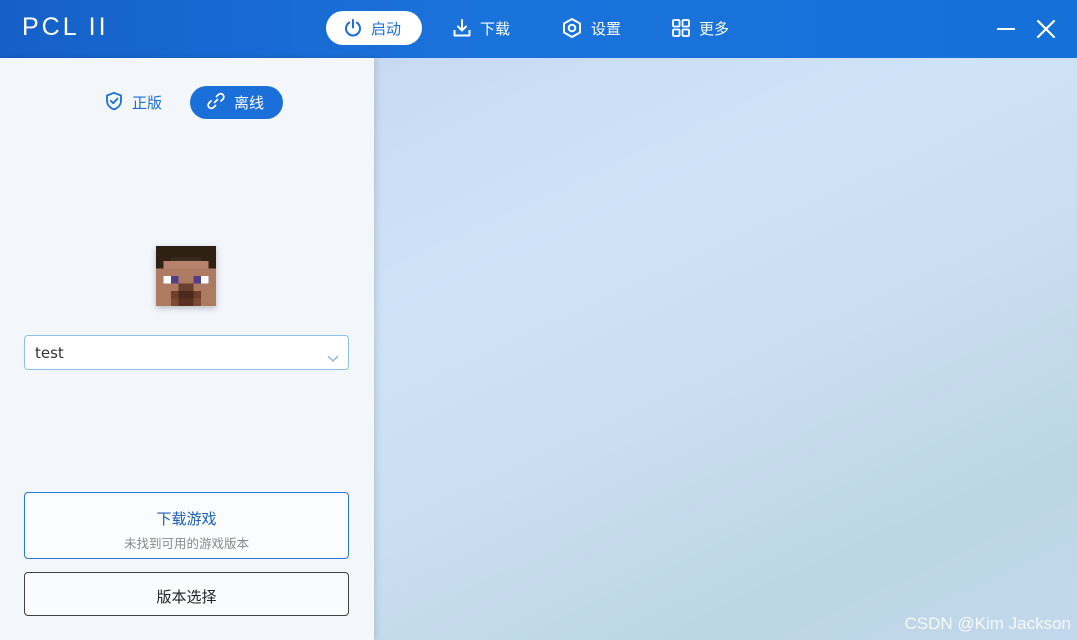  What do you see at coordinates (572, 28) in the screenshot?
I see `gear-icon` at bounding box center [572, 28].